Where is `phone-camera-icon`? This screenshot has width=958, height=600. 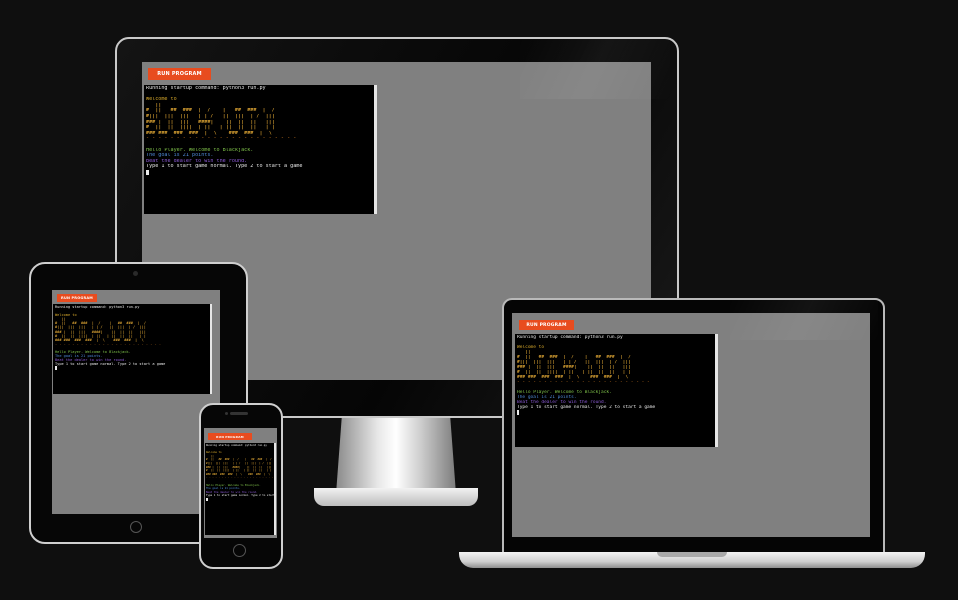
phone-camera-icon is located at coordinates (226, 413).